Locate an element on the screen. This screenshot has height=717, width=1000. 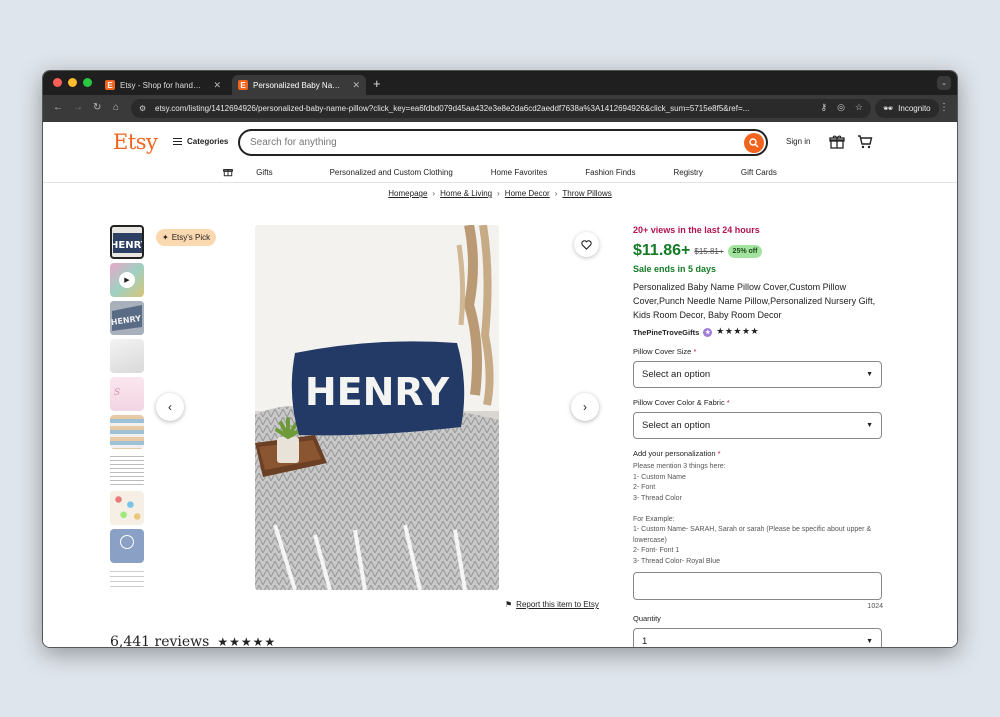
thumbnail-3: HENRY is located at coordinates (127, 318).